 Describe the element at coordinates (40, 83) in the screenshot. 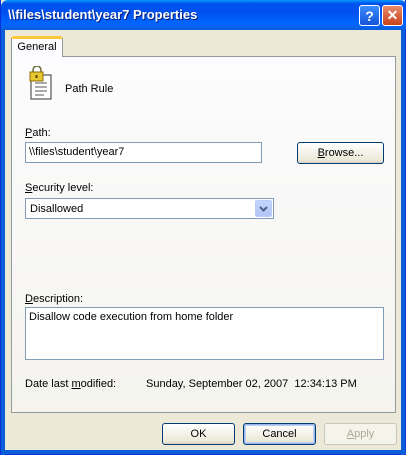

I see `path-rule-document-lock-icon` at that location.